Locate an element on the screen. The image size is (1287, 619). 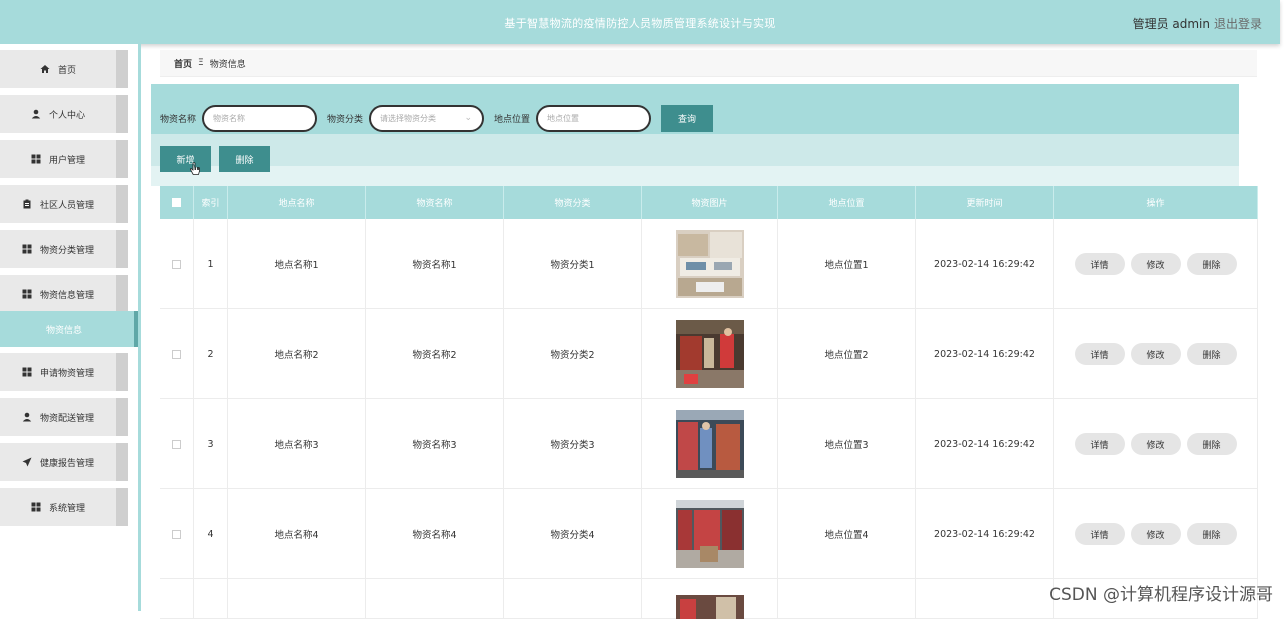
location-search-field: 地点位置 地点位置 is located at coordinates (573, 118).